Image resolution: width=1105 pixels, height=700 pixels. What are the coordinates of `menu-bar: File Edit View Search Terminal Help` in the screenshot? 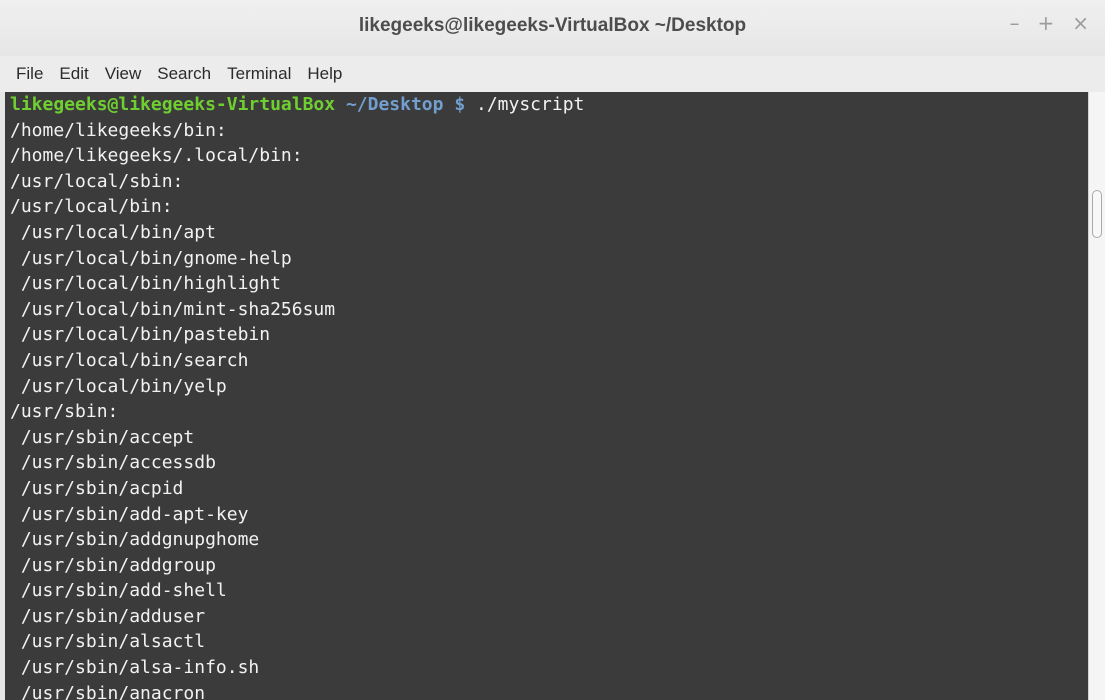 It's located at (552, 74).